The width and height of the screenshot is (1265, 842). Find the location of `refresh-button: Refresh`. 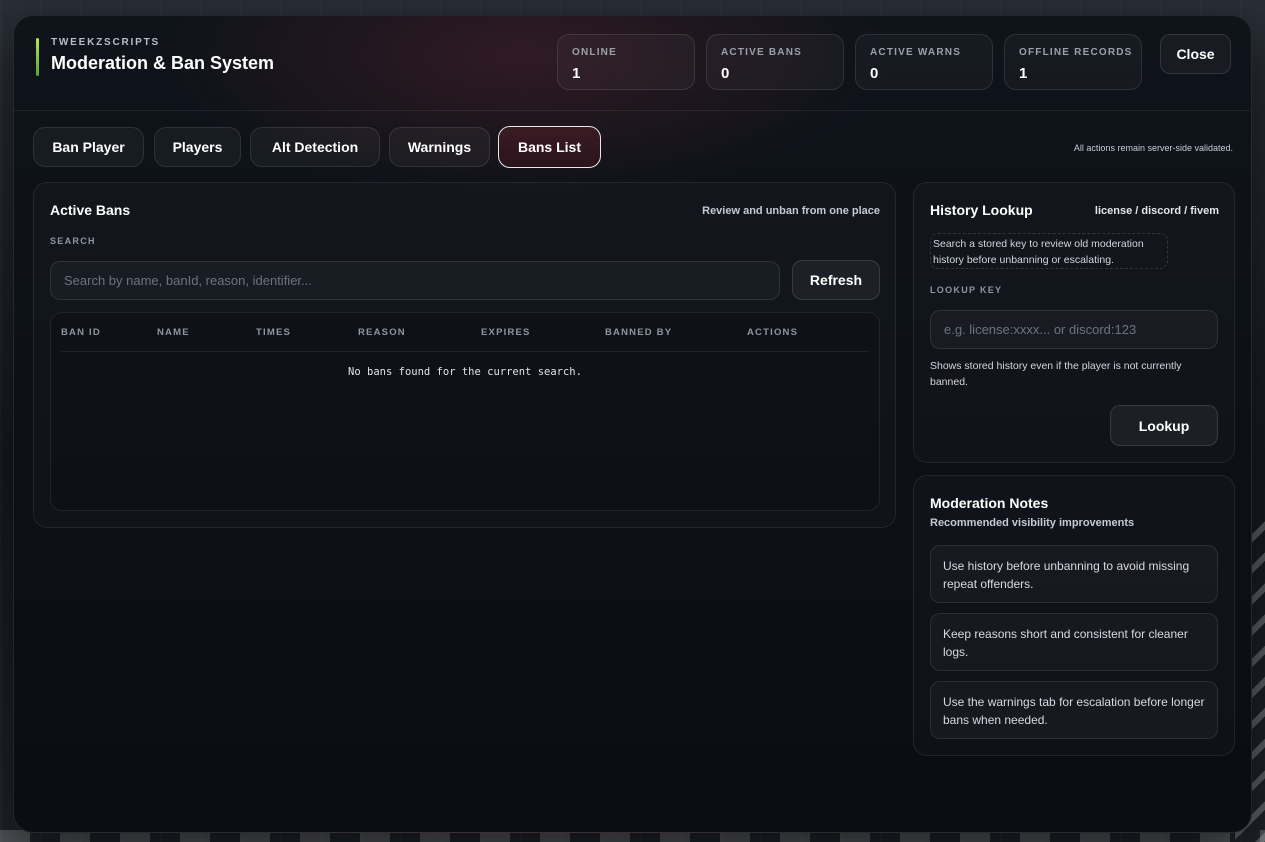

refresh-button: Refresh is located at coordinates (836, 280).